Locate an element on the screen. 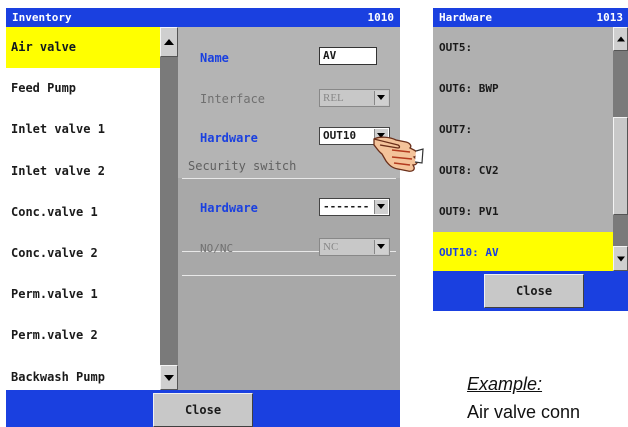  hardware-title-bar: Hardware 1013 is located at coordinates (530, 17).